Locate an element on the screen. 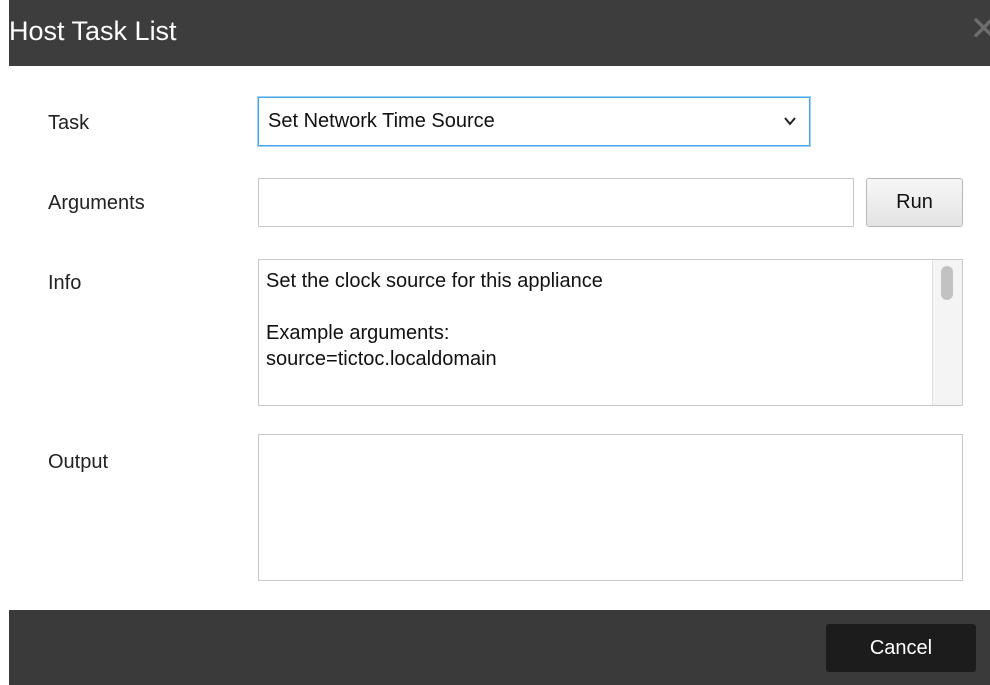 The width and height of the screenshot is (990, 685). task-label: Task is located at coordinates (69, 123).